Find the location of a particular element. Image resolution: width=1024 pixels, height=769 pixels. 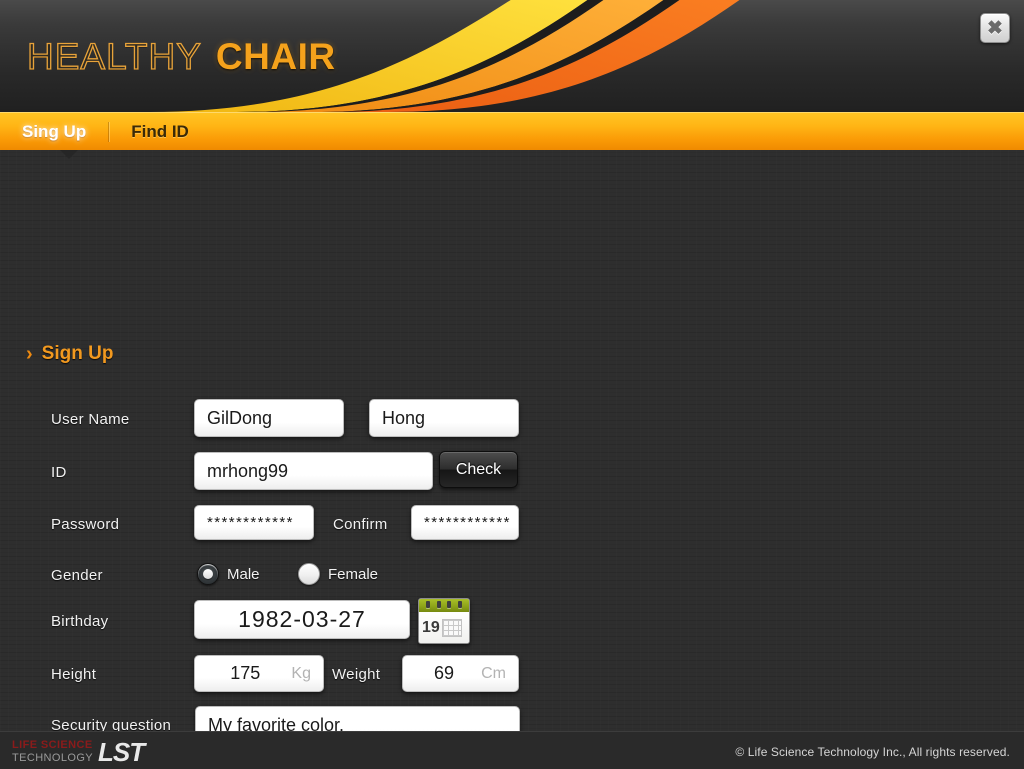

calendar-icon: 19 is located at coordinates (444, 621).